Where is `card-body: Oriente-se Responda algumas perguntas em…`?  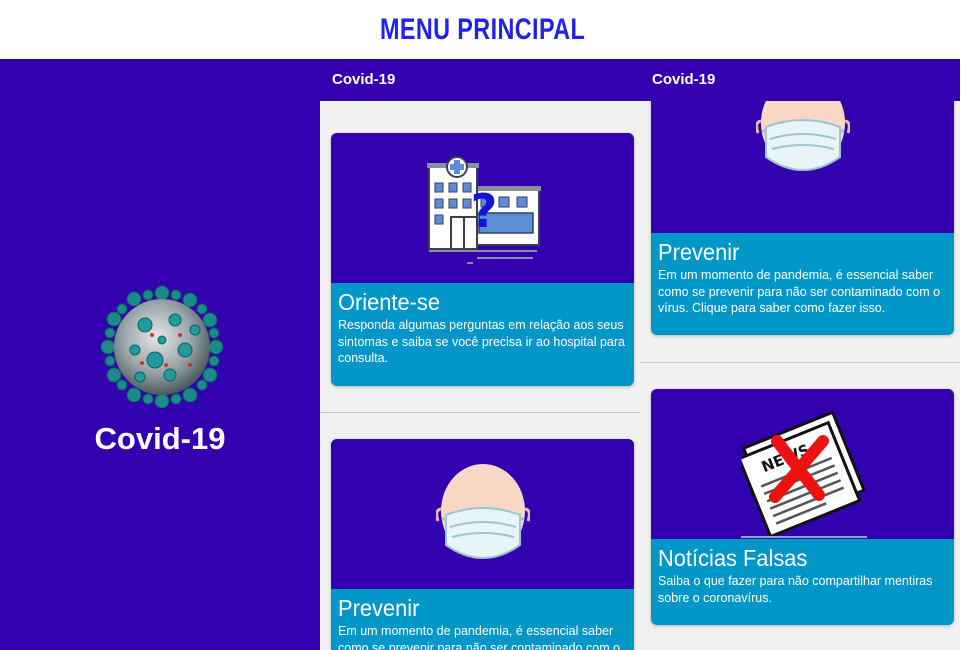
card-body: Oriente-se Responda algumas perguntas em… is located at coordinates (482, 329).